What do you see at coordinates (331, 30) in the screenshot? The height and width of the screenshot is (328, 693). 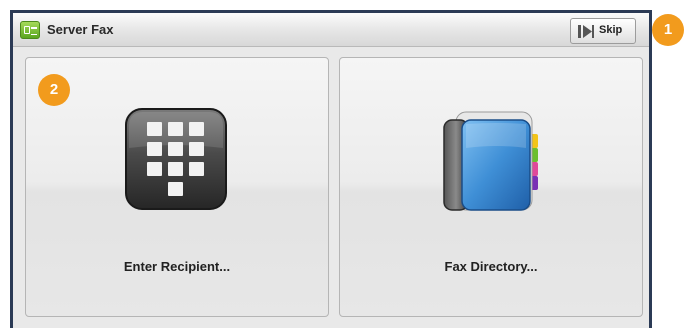 I see `title-bar: Server Fax Skip` at bounding box center [331, 30].